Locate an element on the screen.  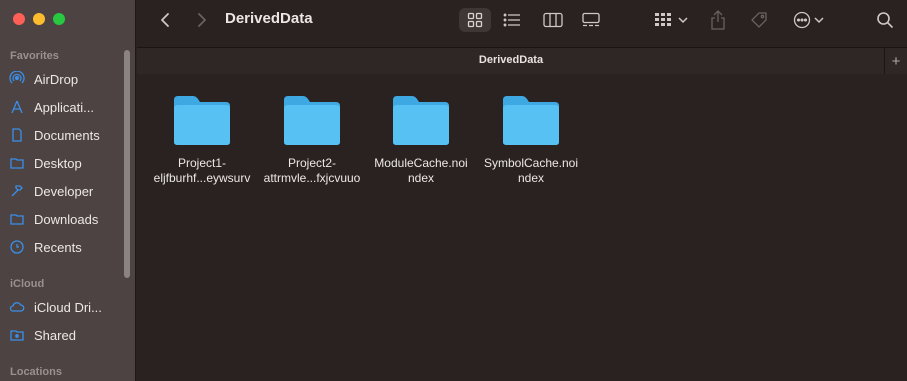
sidebar-item-label: Downloads is located at coordinates (66, 219).